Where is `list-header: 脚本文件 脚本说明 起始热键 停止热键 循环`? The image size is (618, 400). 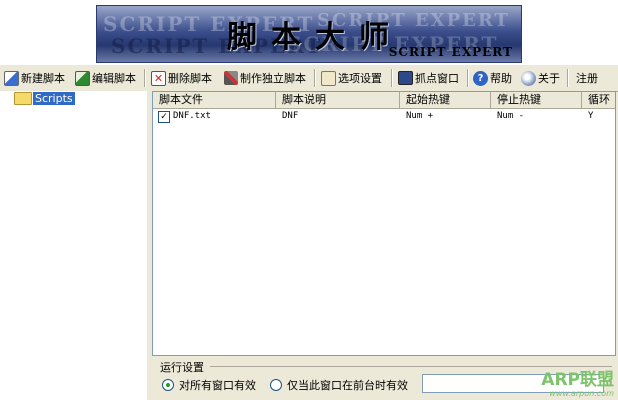
list-header: 脚本文件 脚本说明 起始热键 停止热键 循环 is located at coordinates (384, 100).